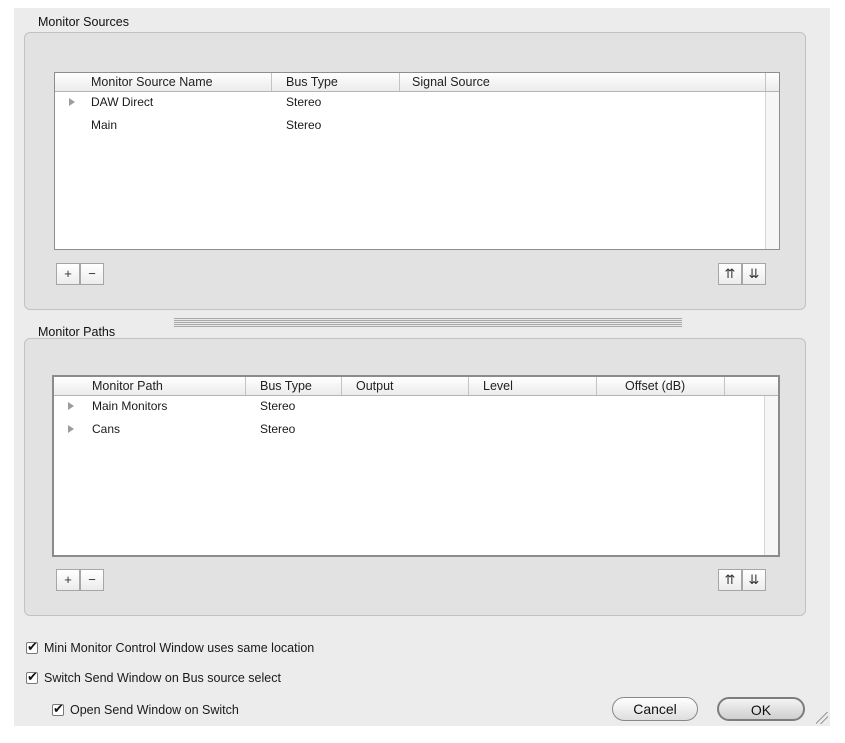 The image size is (845, 743). What do you see at coordinates (409, 429) in the screenshot?
I see `table-row: Cans Stereo` at bounding box center [409, 429].